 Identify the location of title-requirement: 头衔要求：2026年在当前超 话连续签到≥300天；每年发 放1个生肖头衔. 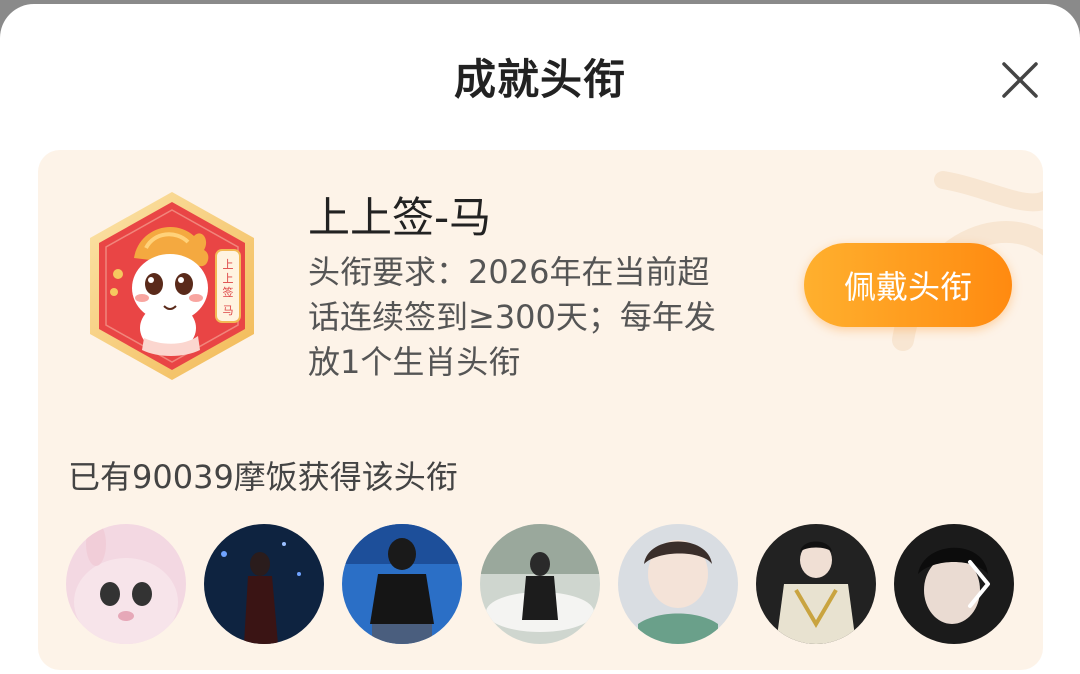
(533, 317).